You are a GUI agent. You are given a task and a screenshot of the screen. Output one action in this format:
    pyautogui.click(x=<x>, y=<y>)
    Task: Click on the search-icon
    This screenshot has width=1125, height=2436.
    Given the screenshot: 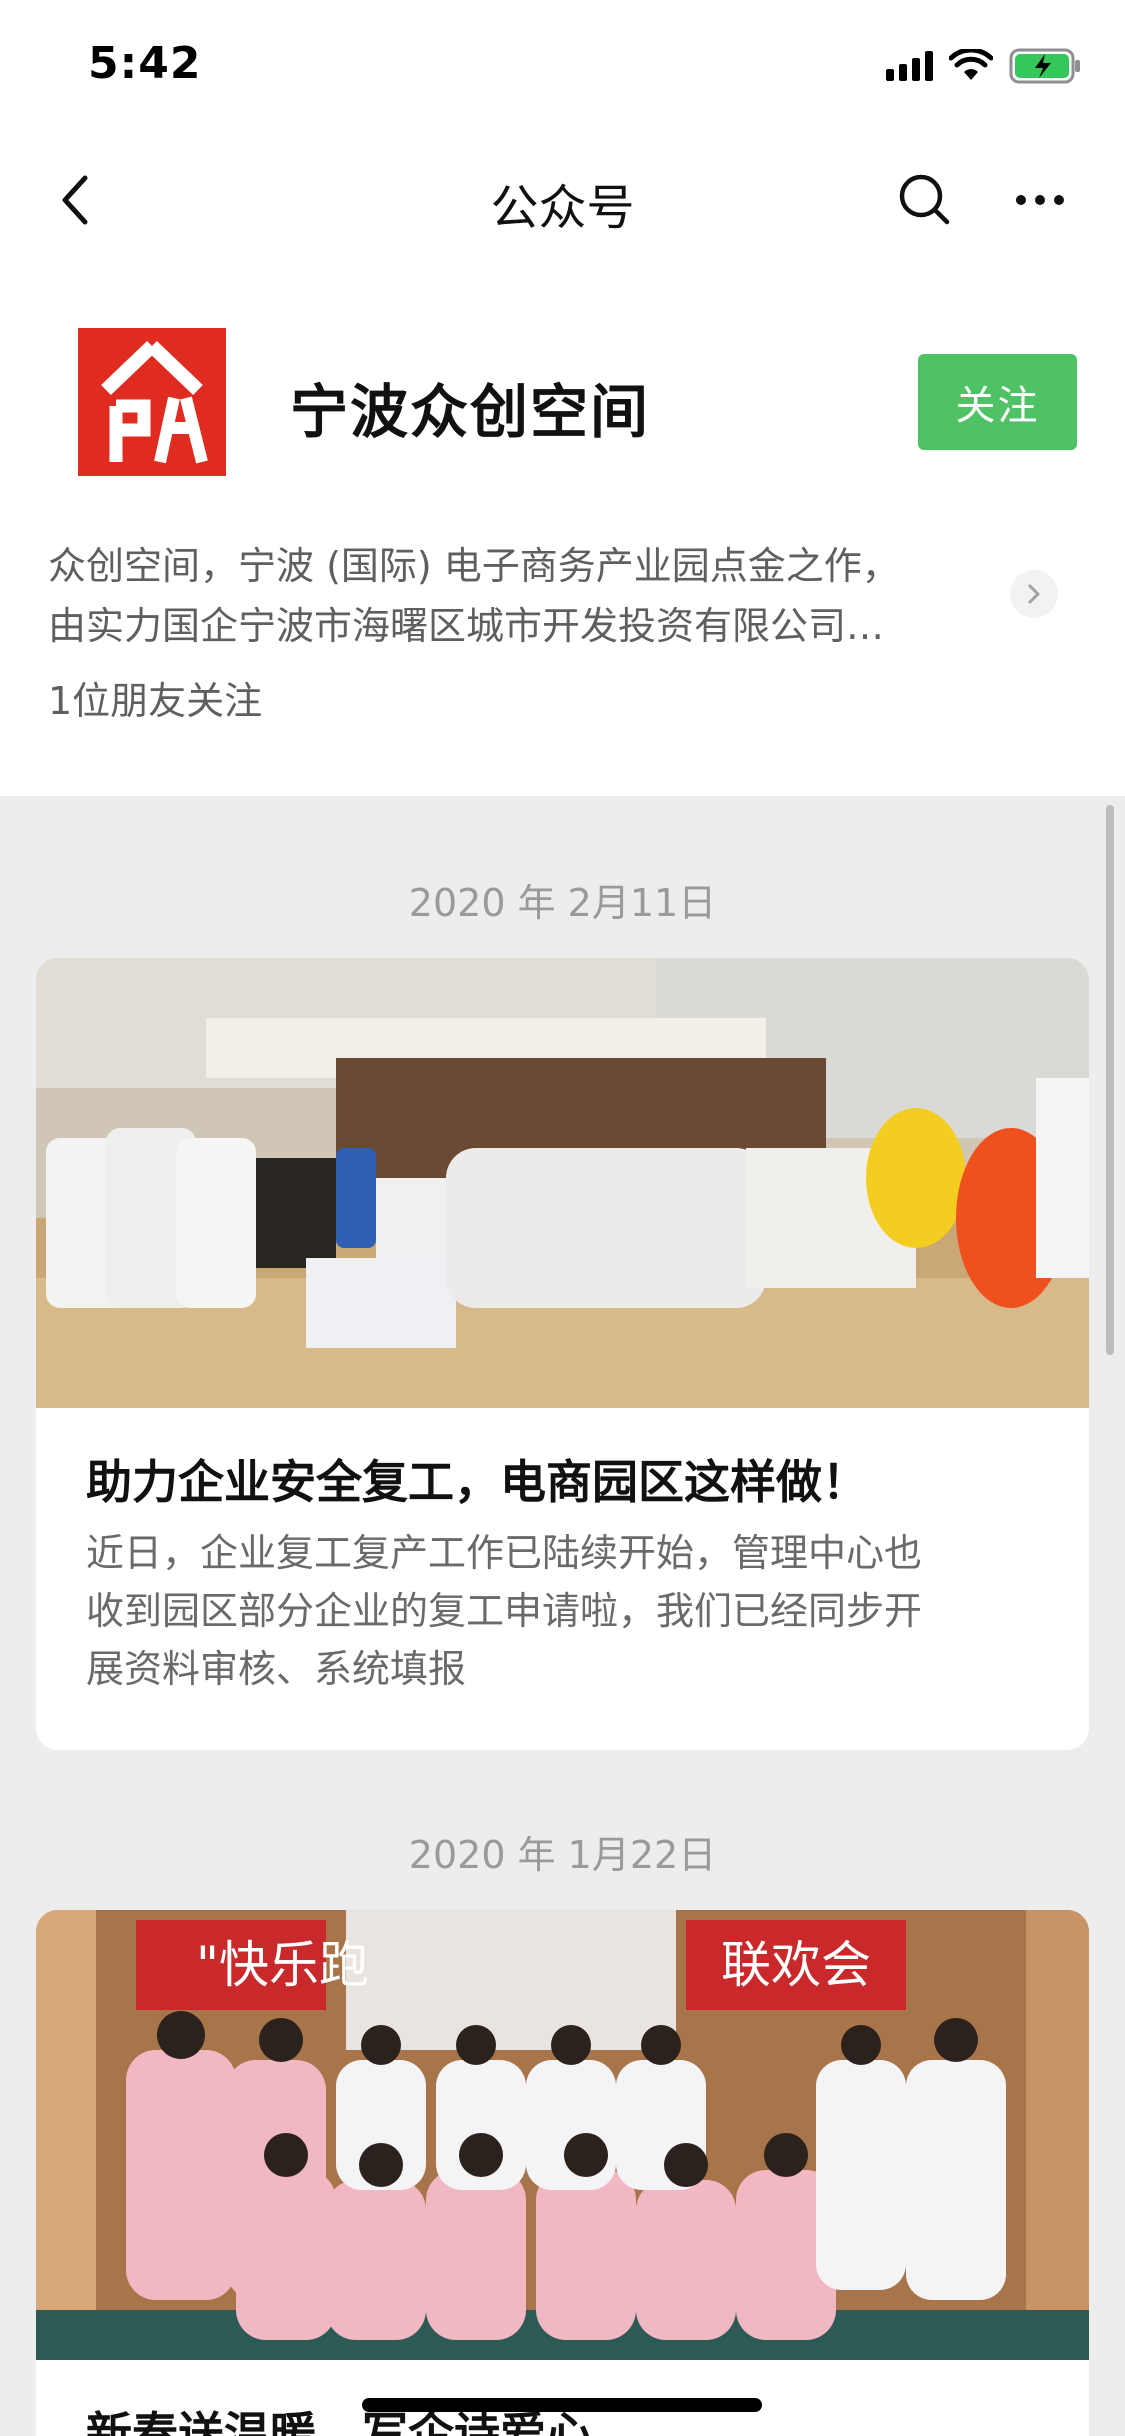 What is the action you would take?
    pyautogui.click(x=924, y=199)
    